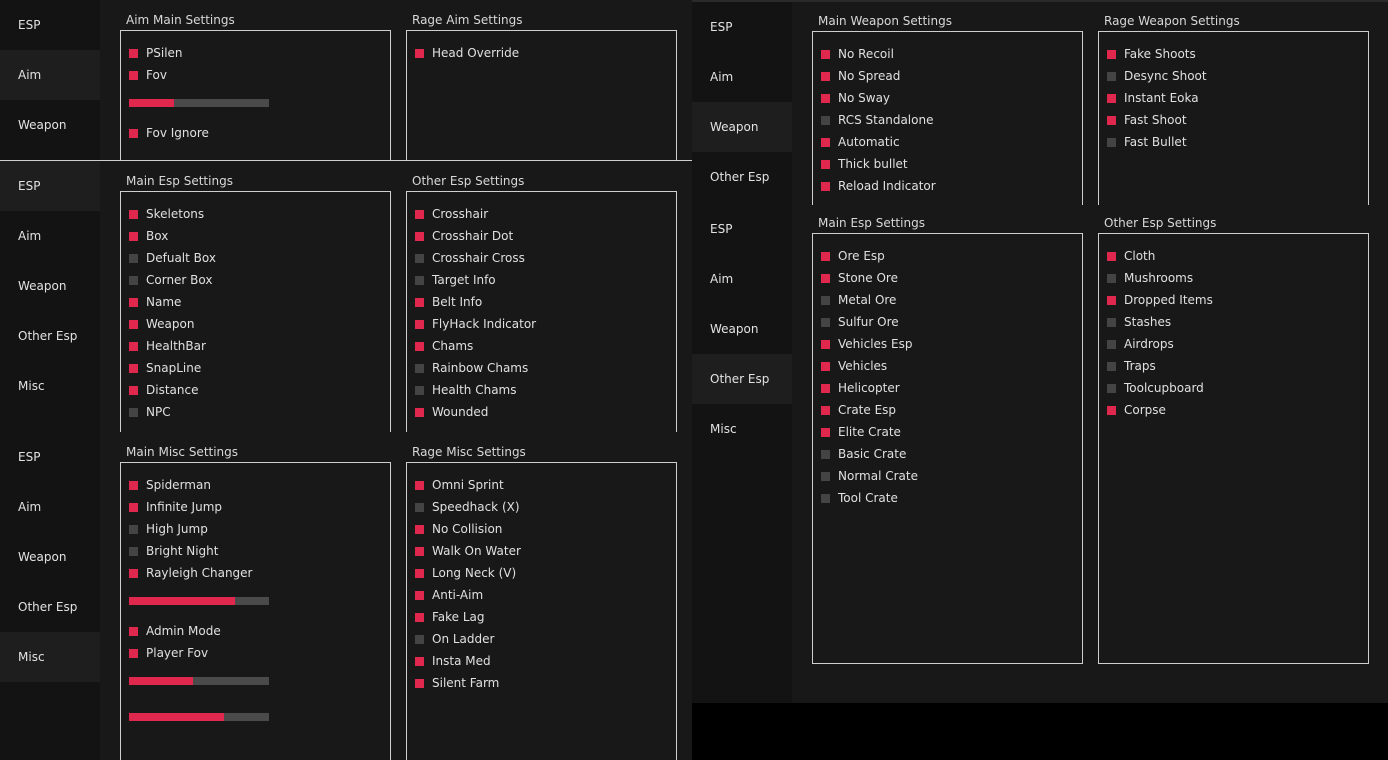 This screenshot has width=1388, height=760. Describe the element at coordinates (169, 133) in the screenshot. I see `option-fov-ignore: Fov Ignore` at that location.